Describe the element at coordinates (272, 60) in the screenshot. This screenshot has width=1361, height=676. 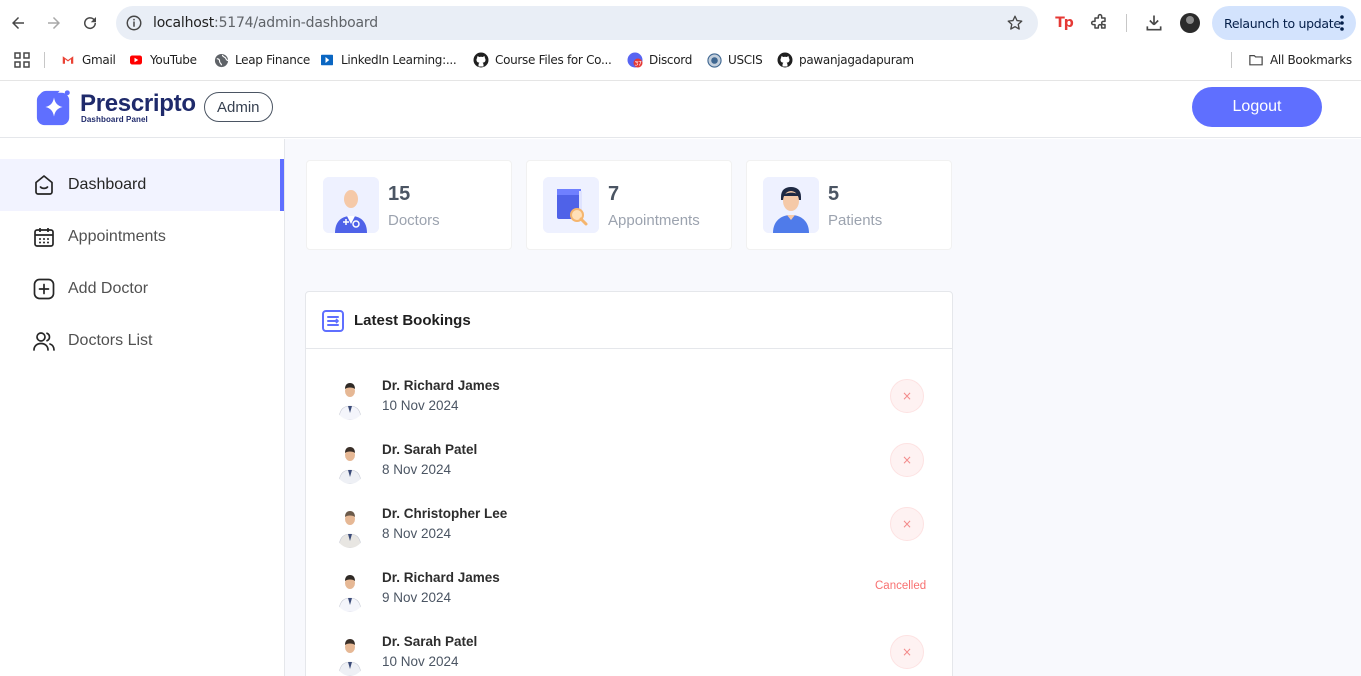
I see `bookmark-label: Leap Finance` at that location.